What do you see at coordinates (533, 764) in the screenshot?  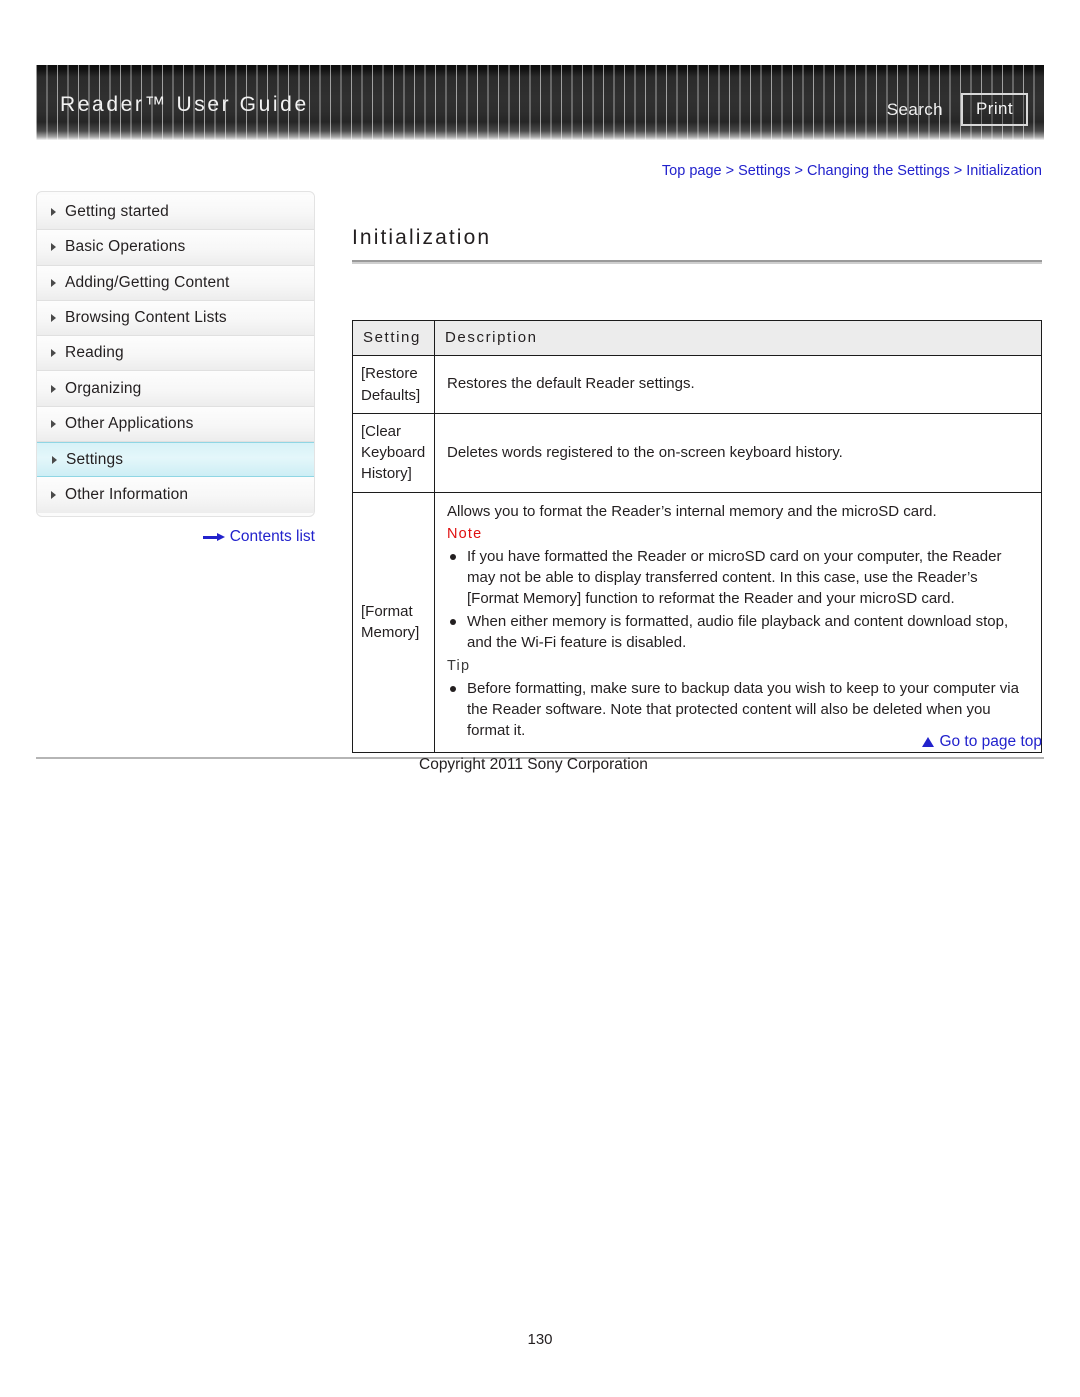 I see `copyright-text: Copyright 2011 Sony Corporation` at bounding box center [533, 764].